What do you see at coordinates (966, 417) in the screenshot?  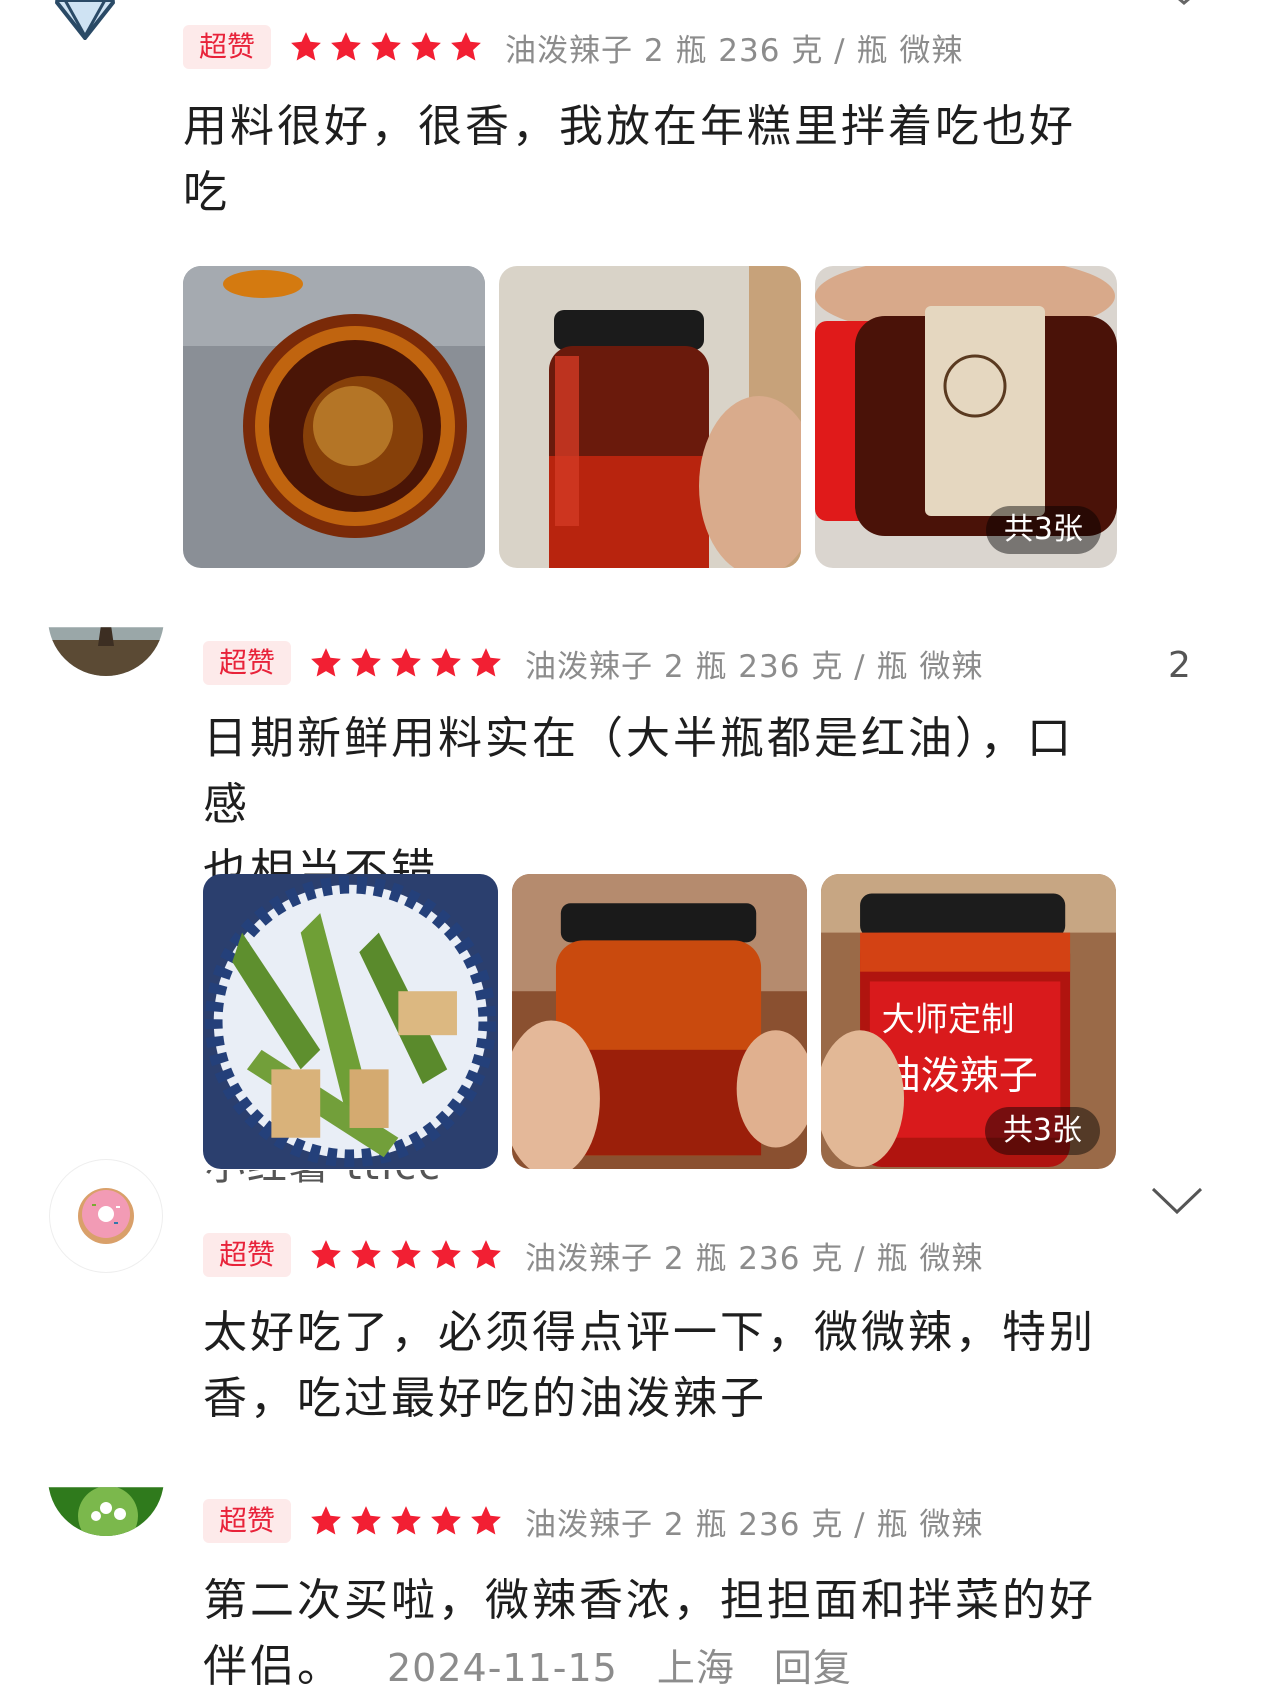 I see `review-photo: 共3张` at bounding box center [966, 417].